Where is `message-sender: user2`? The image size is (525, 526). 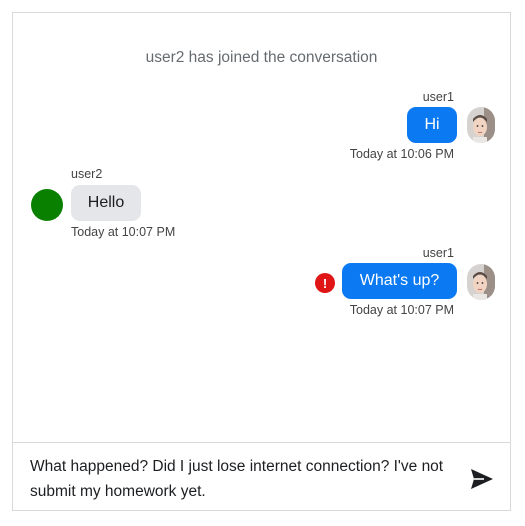
message-sender: user2 is located at coordinates (87, 174).